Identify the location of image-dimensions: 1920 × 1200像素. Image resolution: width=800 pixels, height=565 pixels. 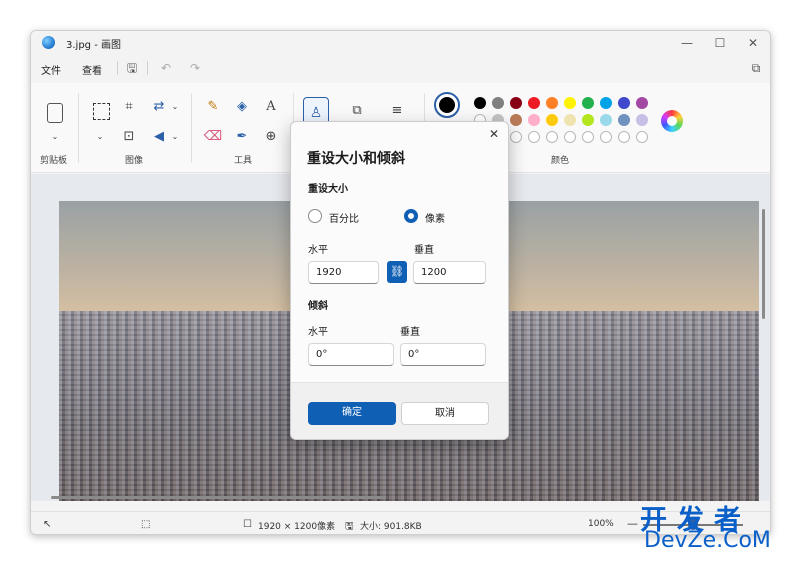
(297, 527).